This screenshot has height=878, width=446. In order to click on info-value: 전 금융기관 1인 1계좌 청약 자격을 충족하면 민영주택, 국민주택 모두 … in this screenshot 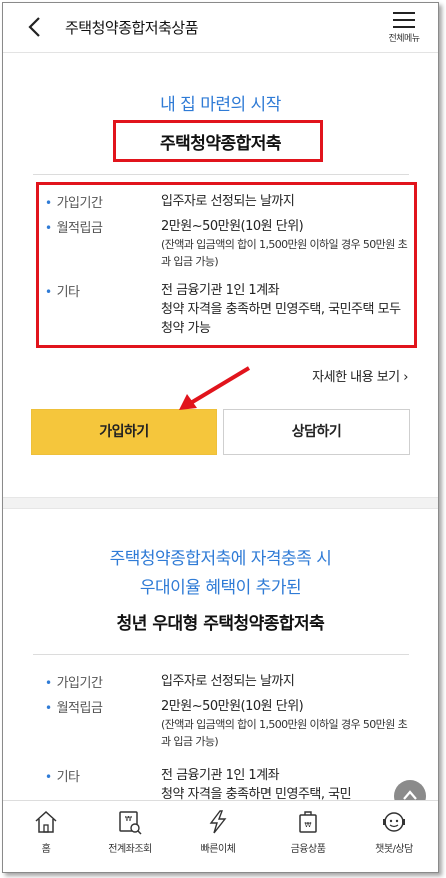, I will do `click(286, 309)`.